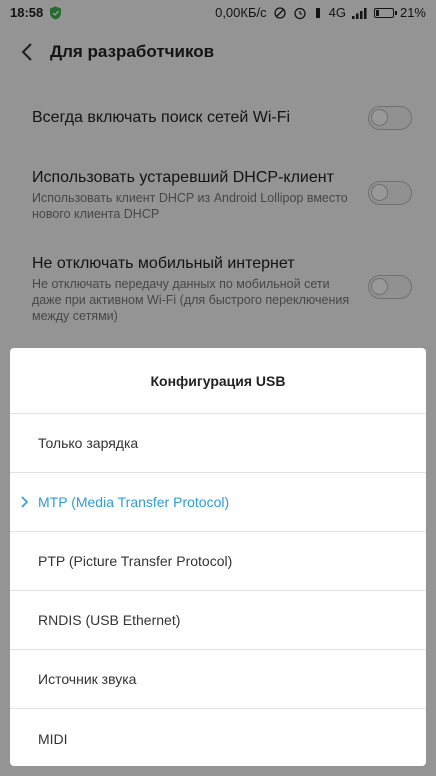  I want to click on usb-option-midi: MIDI, so click(218, 737).